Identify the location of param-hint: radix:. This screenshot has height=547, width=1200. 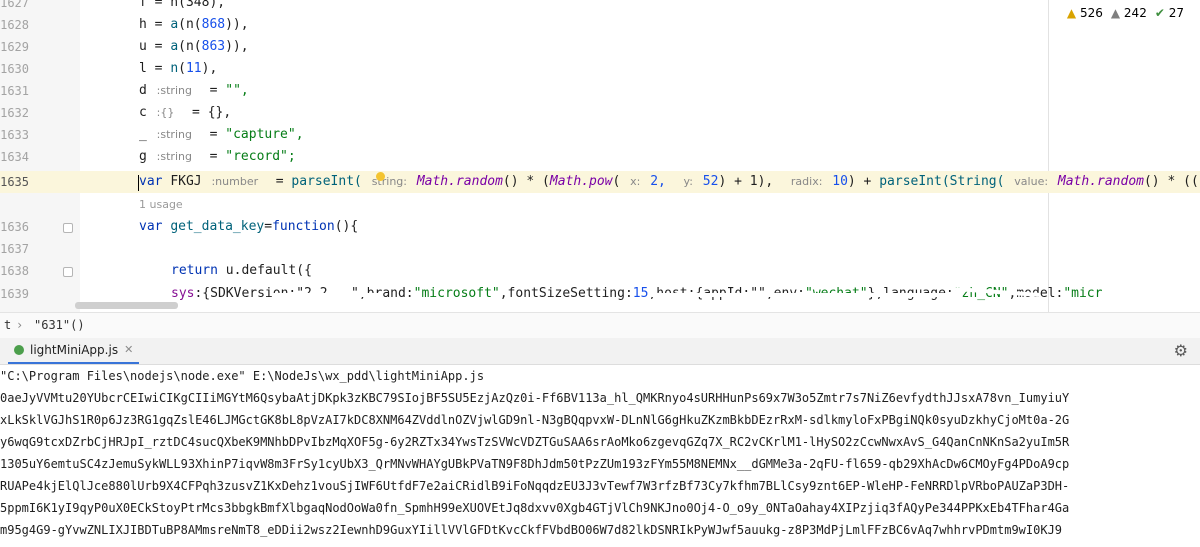
(806, 181).